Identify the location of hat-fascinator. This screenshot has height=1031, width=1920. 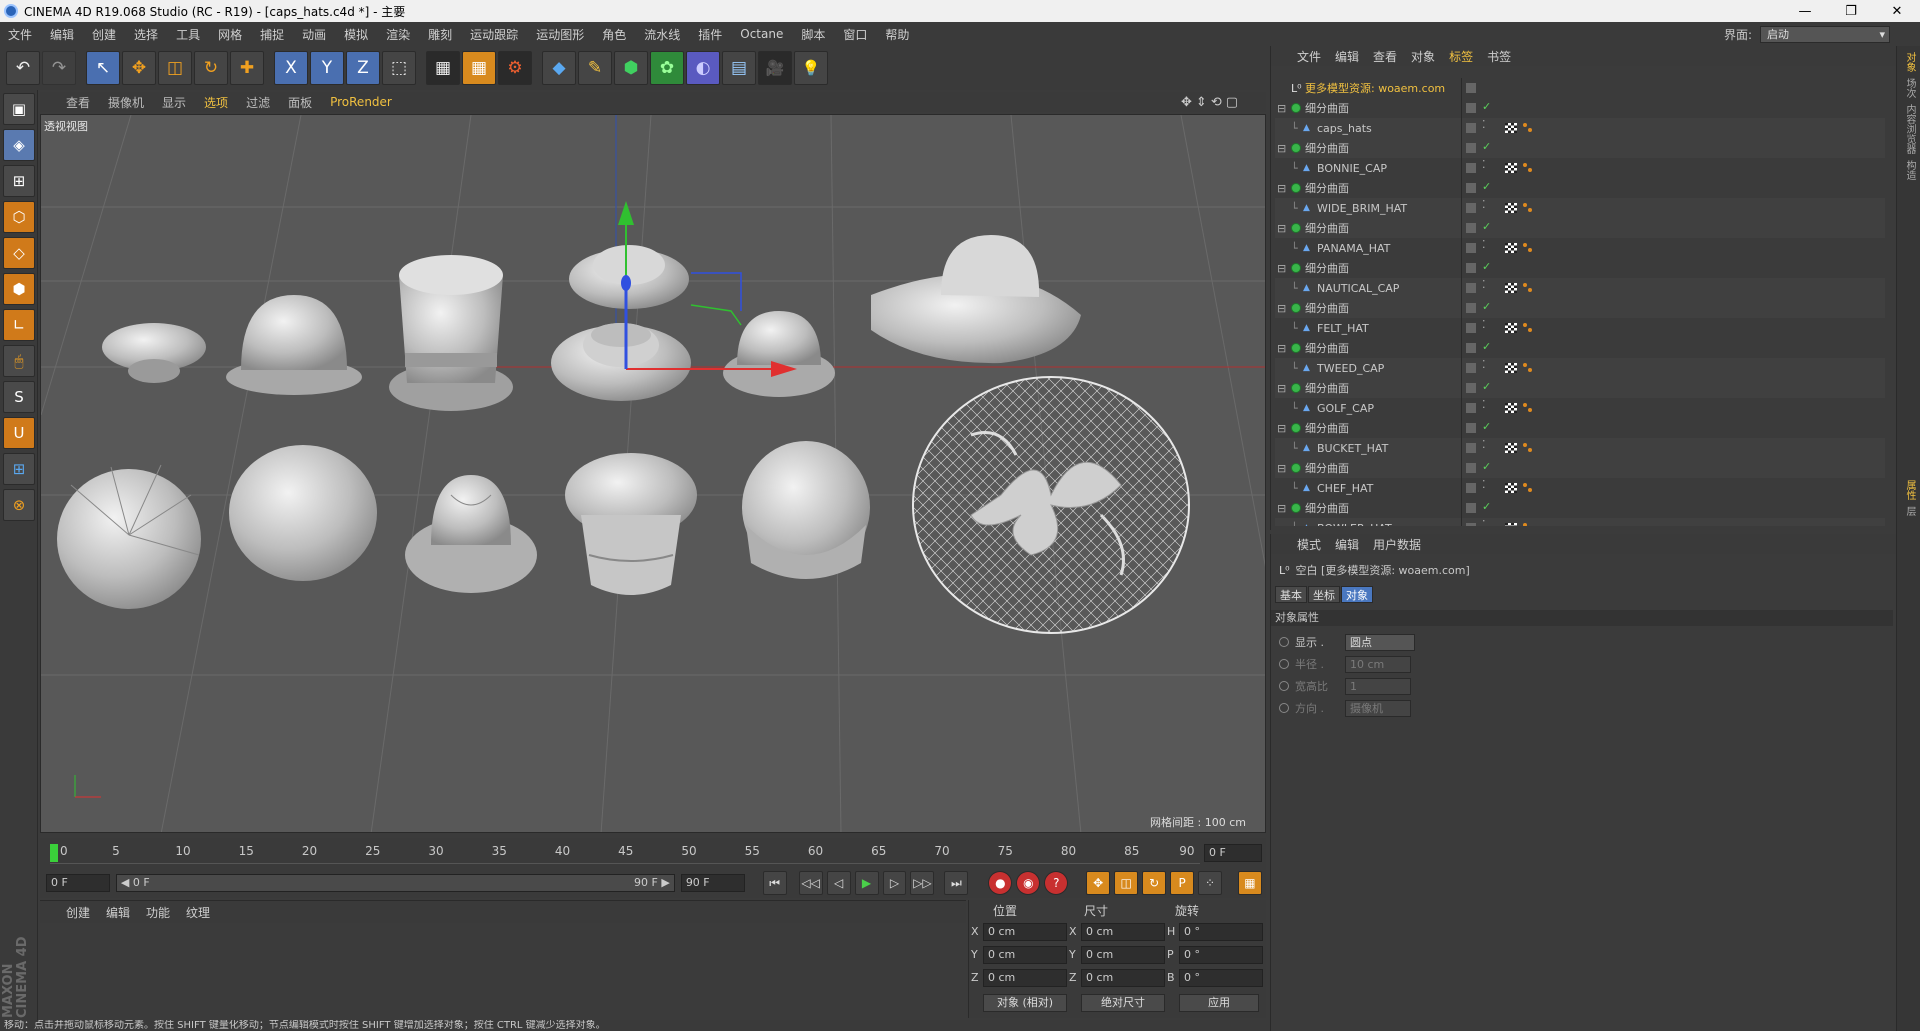
(1051, 505).